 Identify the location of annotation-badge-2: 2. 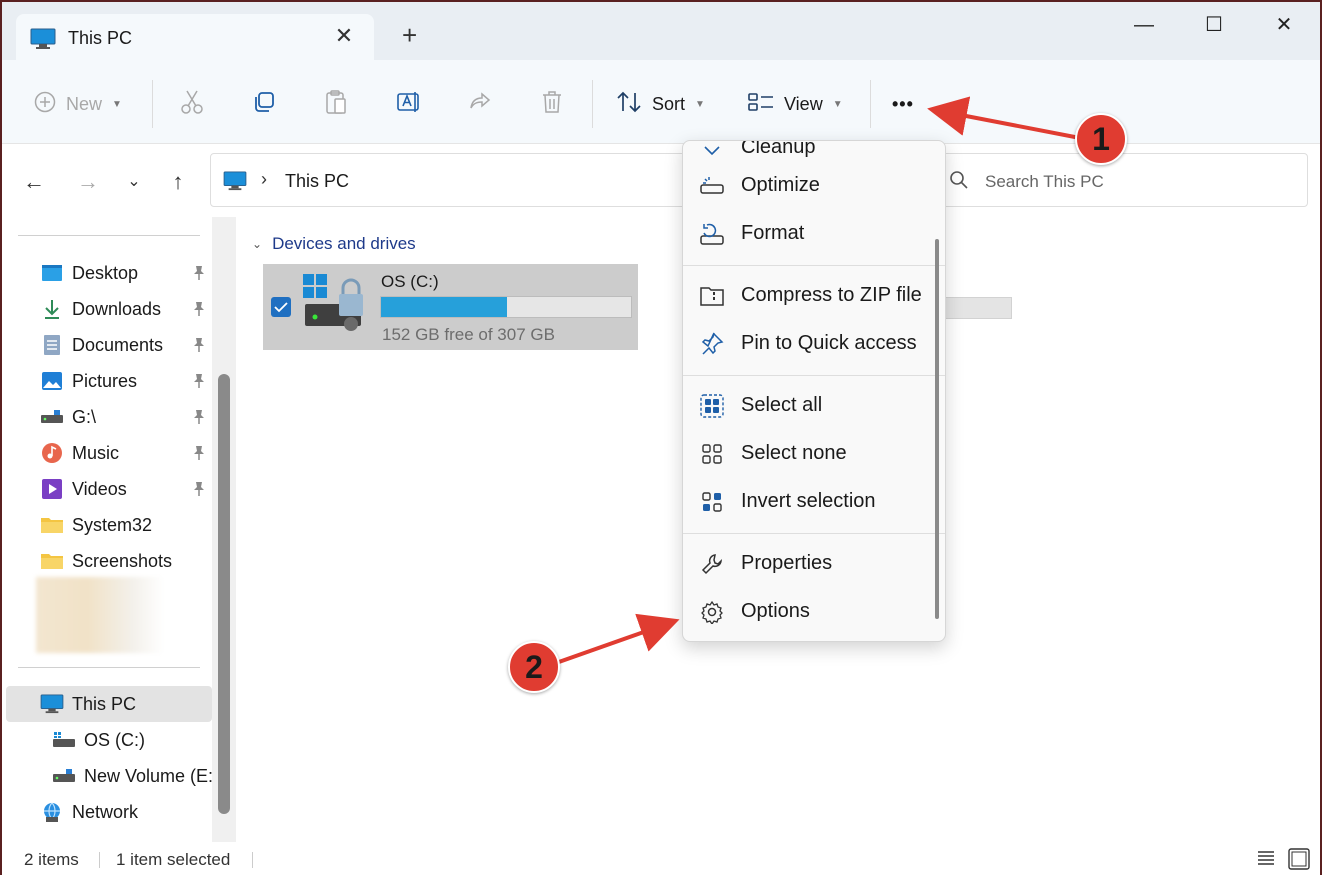
(534, 667).